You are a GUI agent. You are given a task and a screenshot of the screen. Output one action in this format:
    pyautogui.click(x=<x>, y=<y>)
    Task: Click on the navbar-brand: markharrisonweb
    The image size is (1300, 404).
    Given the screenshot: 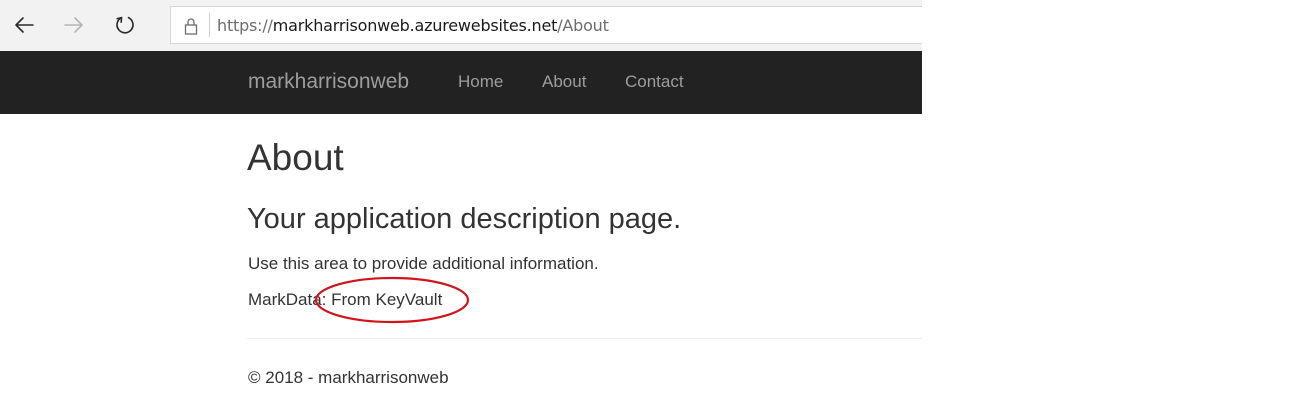 What is the action you would take?
    pyautogui.click(x=328, y=82)
    